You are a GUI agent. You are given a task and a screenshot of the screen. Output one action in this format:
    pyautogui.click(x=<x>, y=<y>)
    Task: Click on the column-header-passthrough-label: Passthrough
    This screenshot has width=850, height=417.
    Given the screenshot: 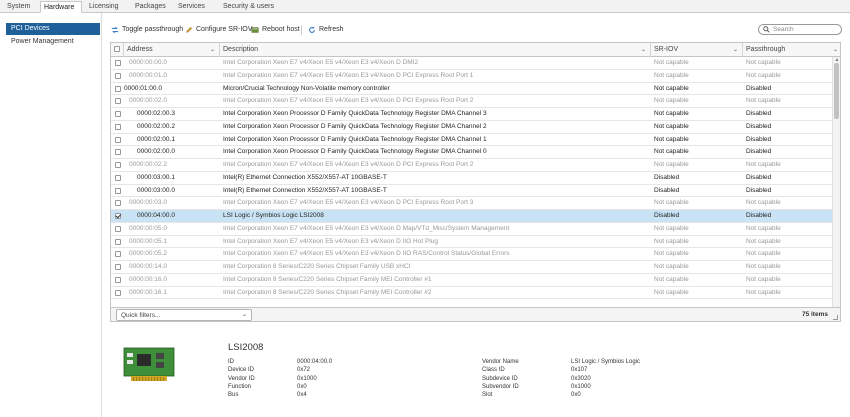 What is the action you would take?
    pyautogui.click(x=766, y=49)
    